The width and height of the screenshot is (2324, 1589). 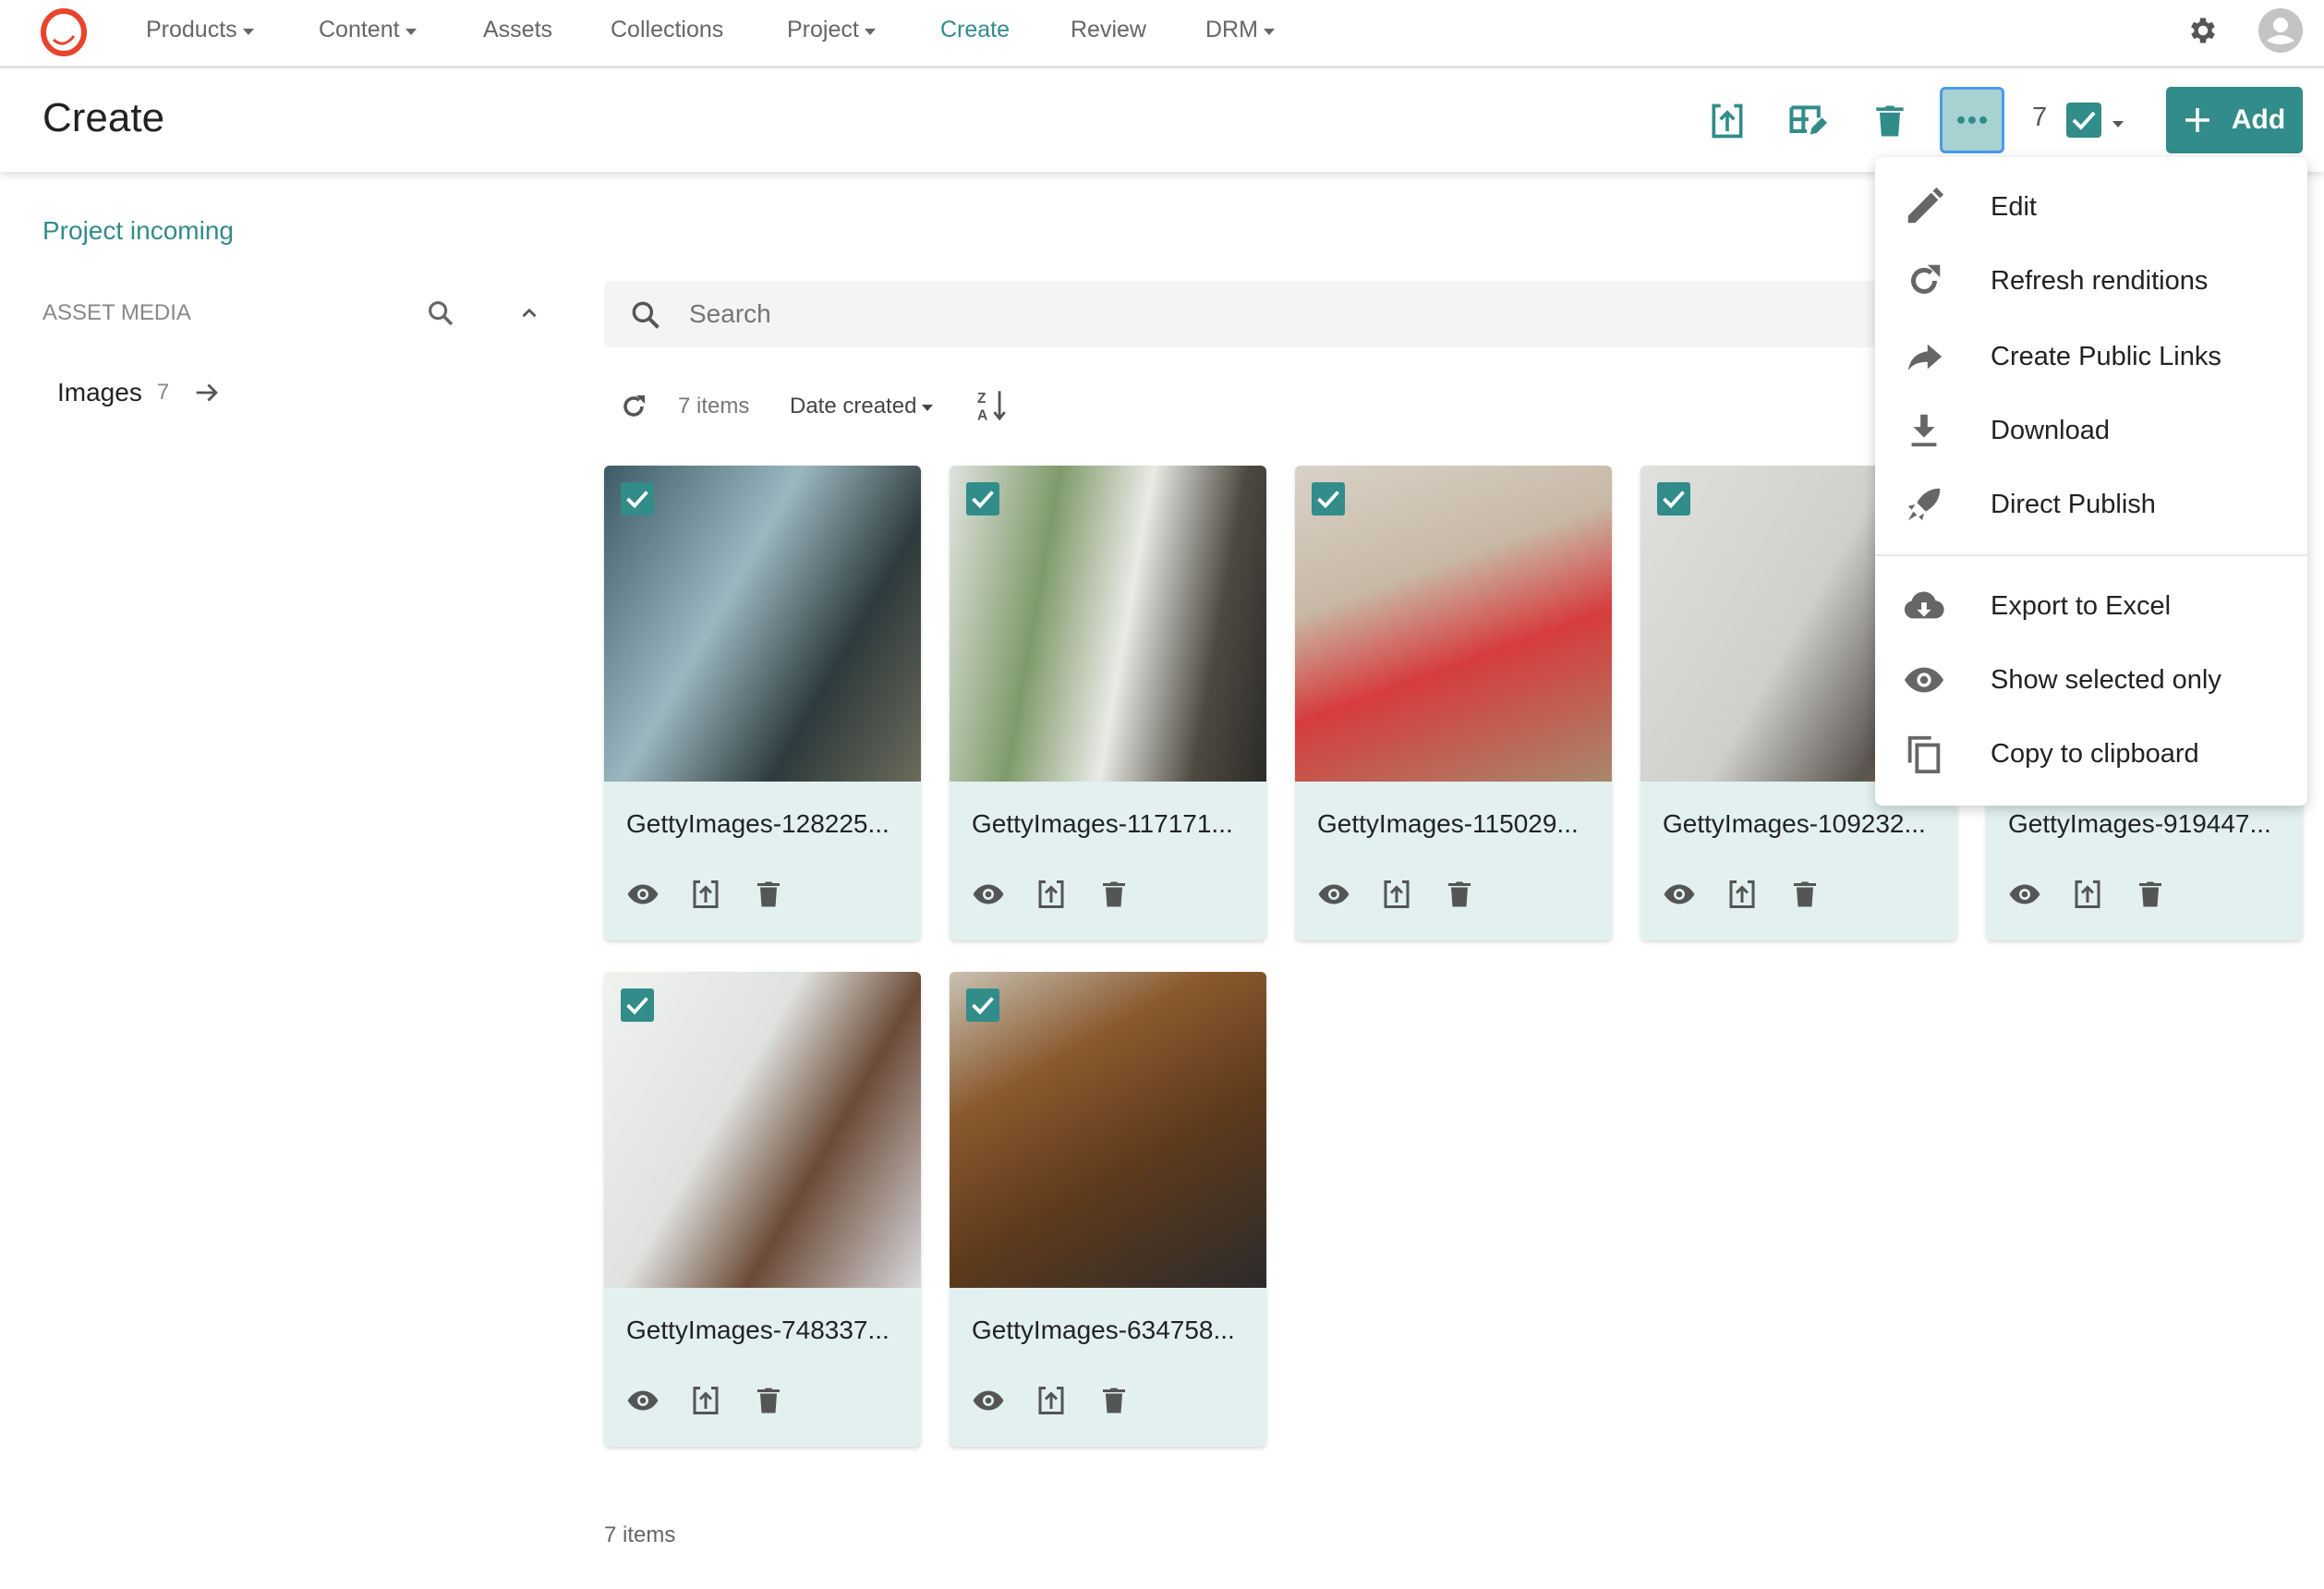 What do you see at coordinates (116, 312) in the screenshot?
I see `section-title: ASSET MEDIA` at bounding box center [116, 312].